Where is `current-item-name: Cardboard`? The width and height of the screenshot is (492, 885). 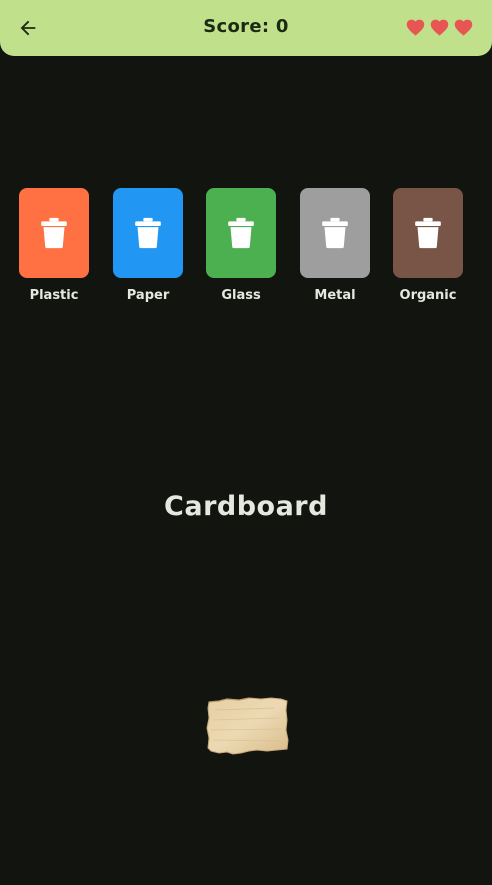
current-item-name: Cardboard is located at coordinates (246, 506).